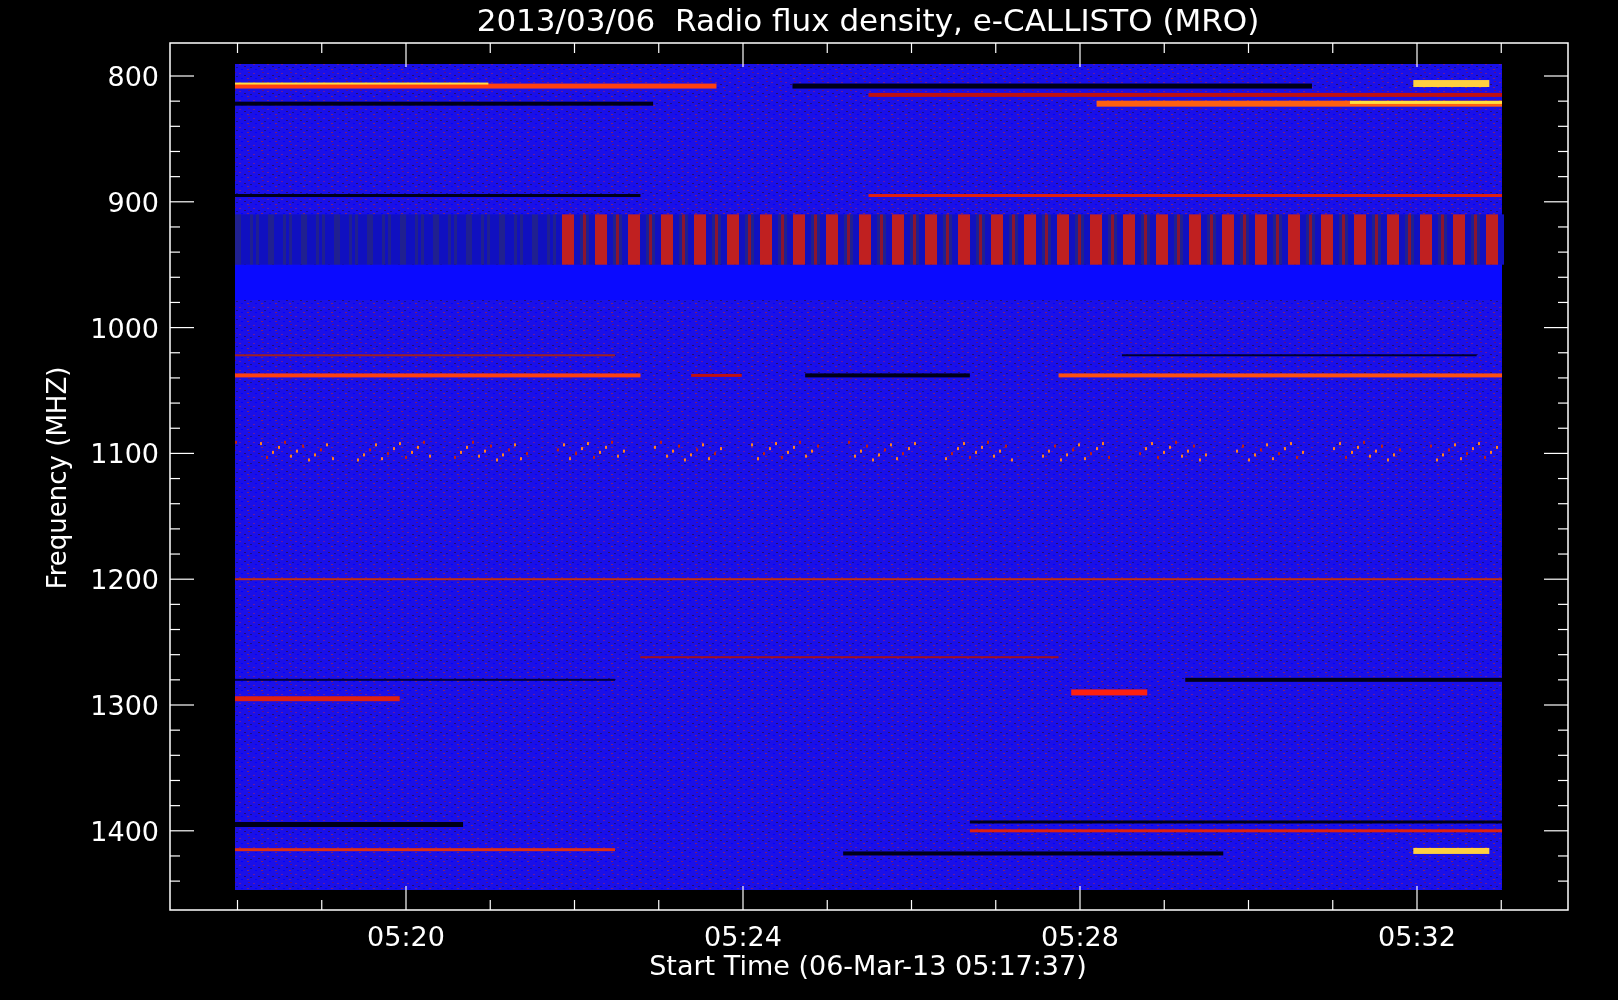  I want to click on tick-label: 05:24, so click(743, 936).